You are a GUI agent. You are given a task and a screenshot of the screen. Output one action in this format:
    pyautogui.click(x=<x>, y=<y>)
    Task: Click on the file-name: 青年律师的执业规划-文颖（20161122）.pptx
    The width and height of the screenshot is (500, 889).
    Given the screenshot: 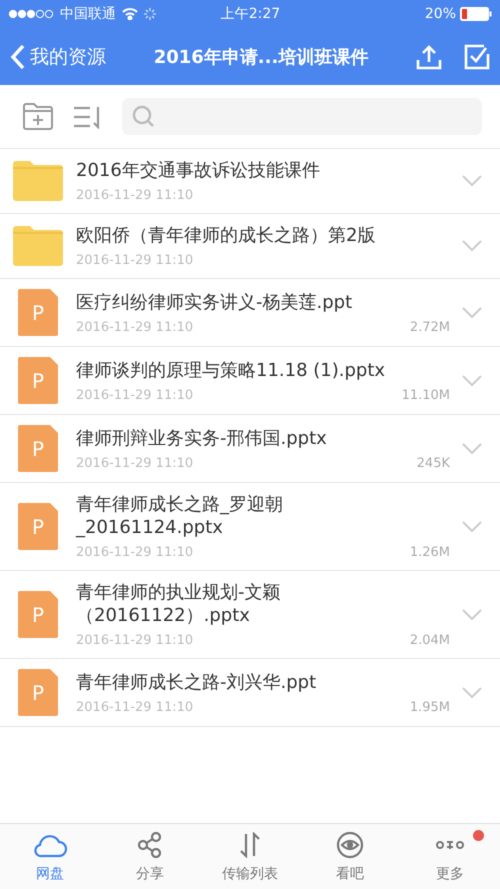 What is the action you would take?
    pyautogui.click(x=236, y=604)
    